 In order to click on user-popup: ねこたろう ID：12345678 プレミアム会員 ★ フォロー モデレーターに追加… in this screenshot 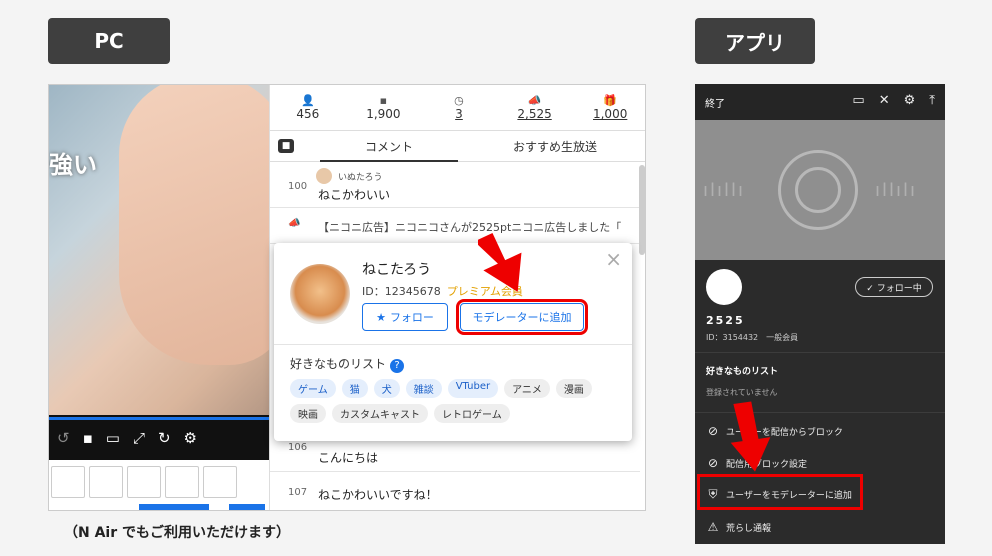, I will do `click(453, 342)`.